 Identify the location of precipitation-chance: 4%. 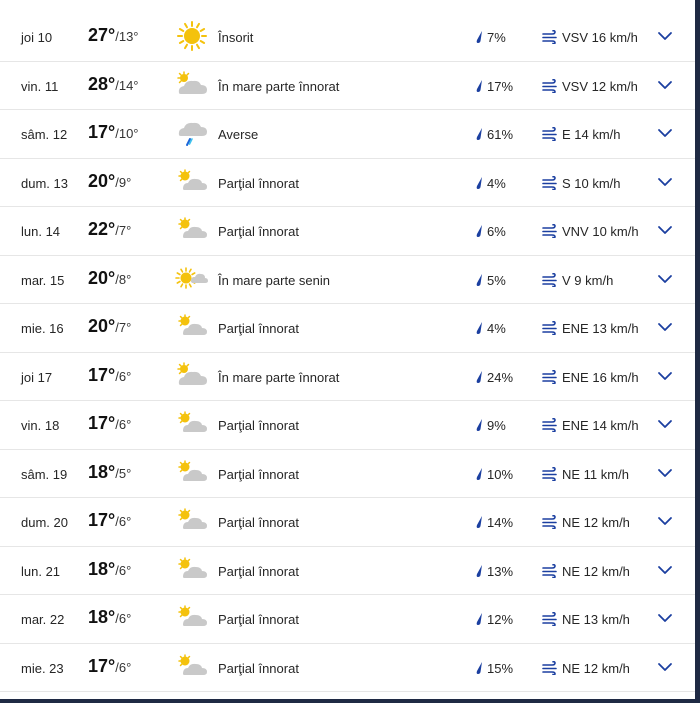
(496, 328).